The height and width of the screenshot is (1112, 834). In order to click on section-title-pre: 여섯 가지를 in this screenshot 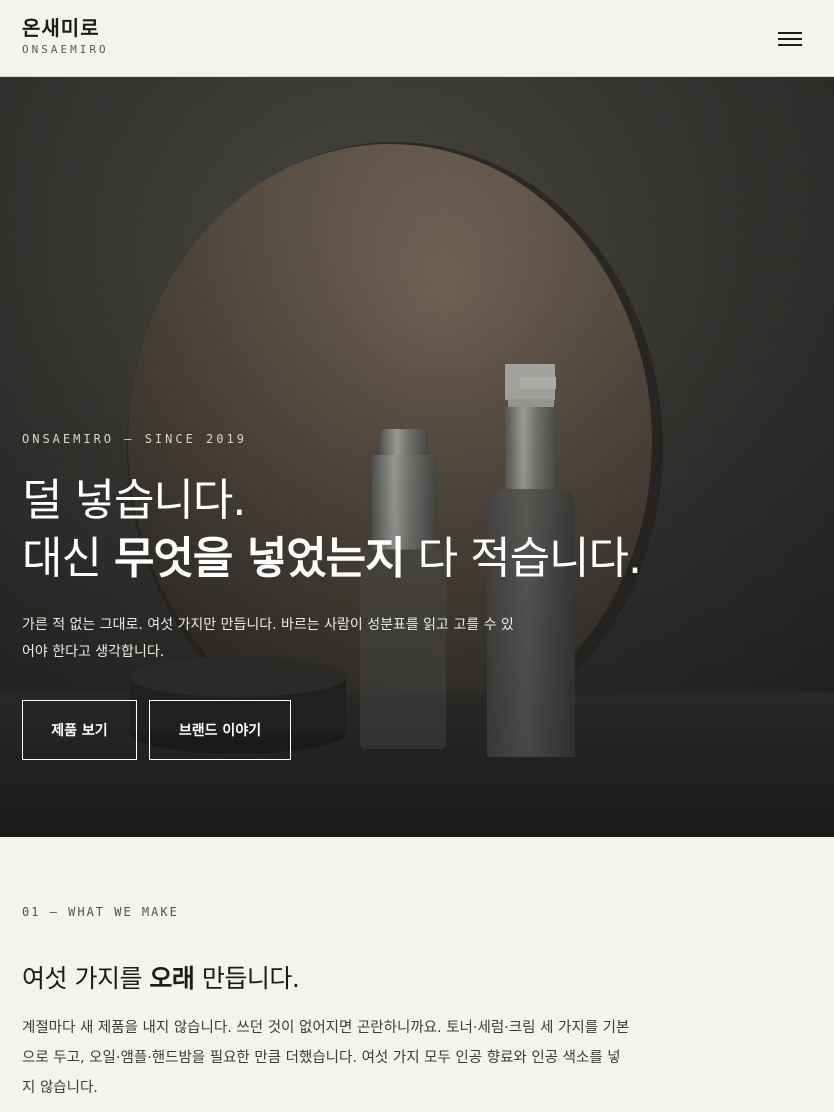, I will do `click(86, 978)`.